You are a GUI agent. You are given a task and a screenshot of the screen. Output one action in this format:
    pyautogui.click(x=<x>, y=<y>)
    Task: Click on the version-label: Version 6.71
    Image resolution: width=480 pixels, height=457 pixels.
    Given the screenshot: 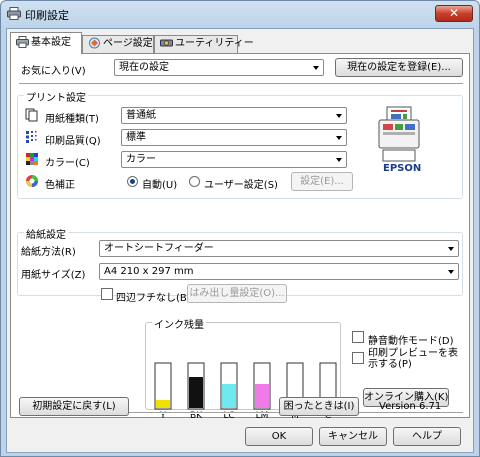 What is the action you would take?
    pyautogui.click(x=410, y=406)
    